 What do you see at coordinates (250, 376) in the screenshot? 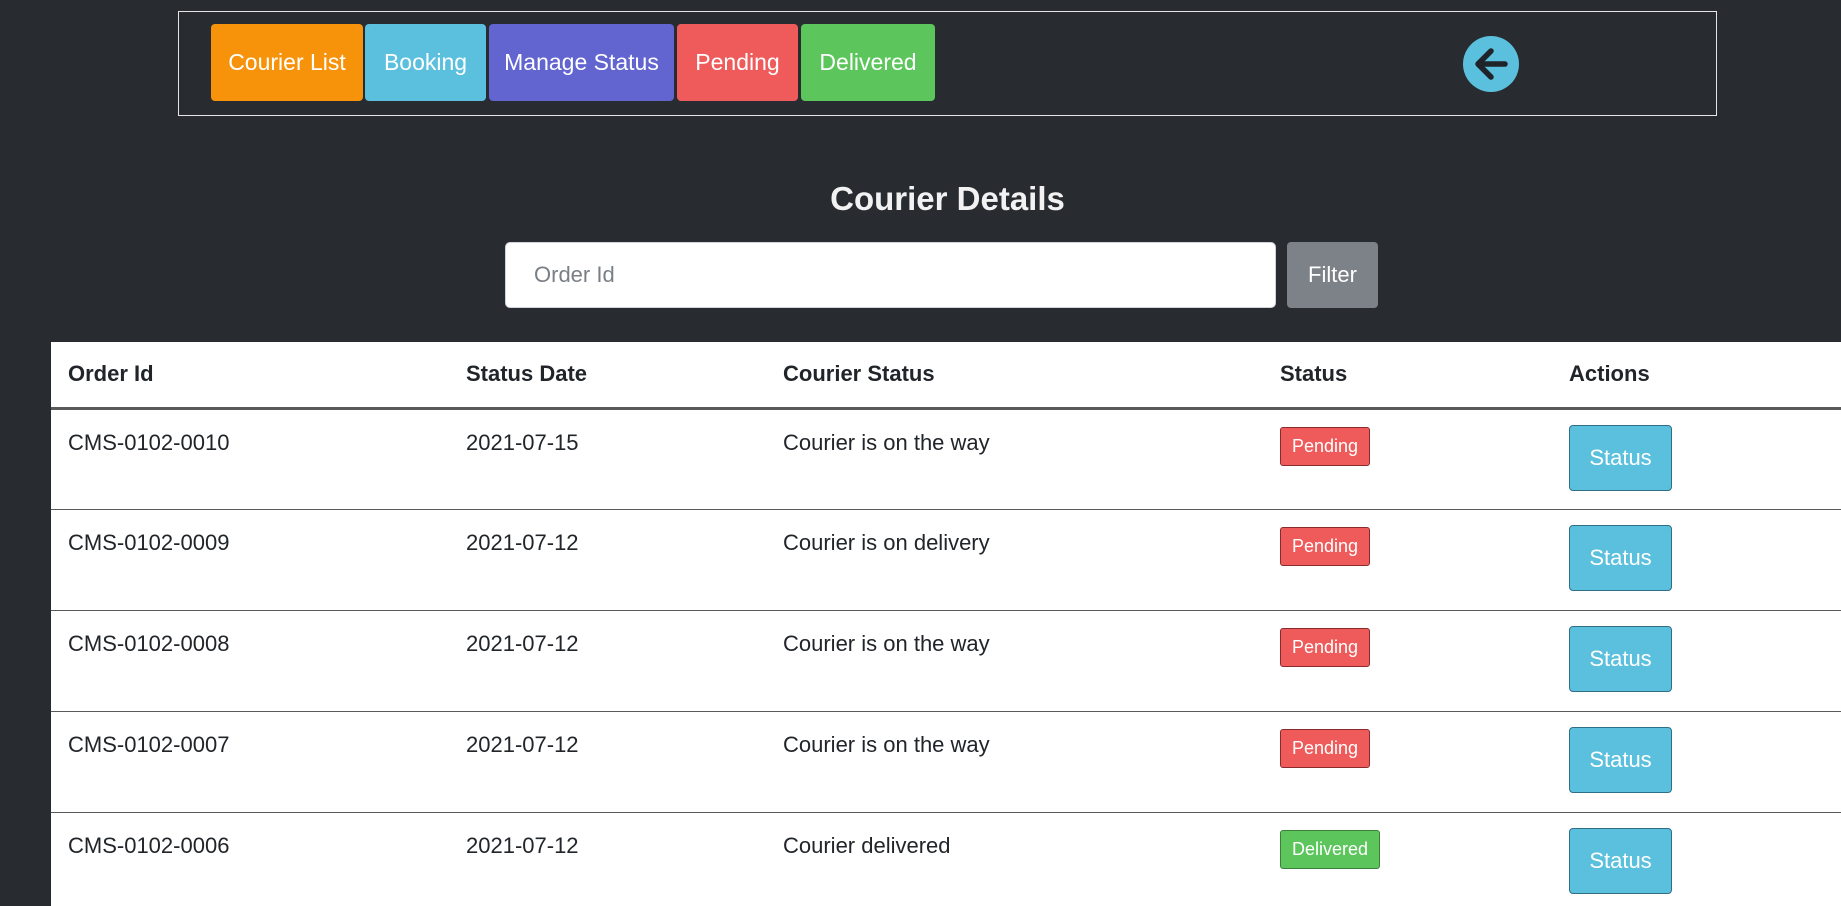
I see `column-header-order-id: Order Id` at bounding box center [250, 376].